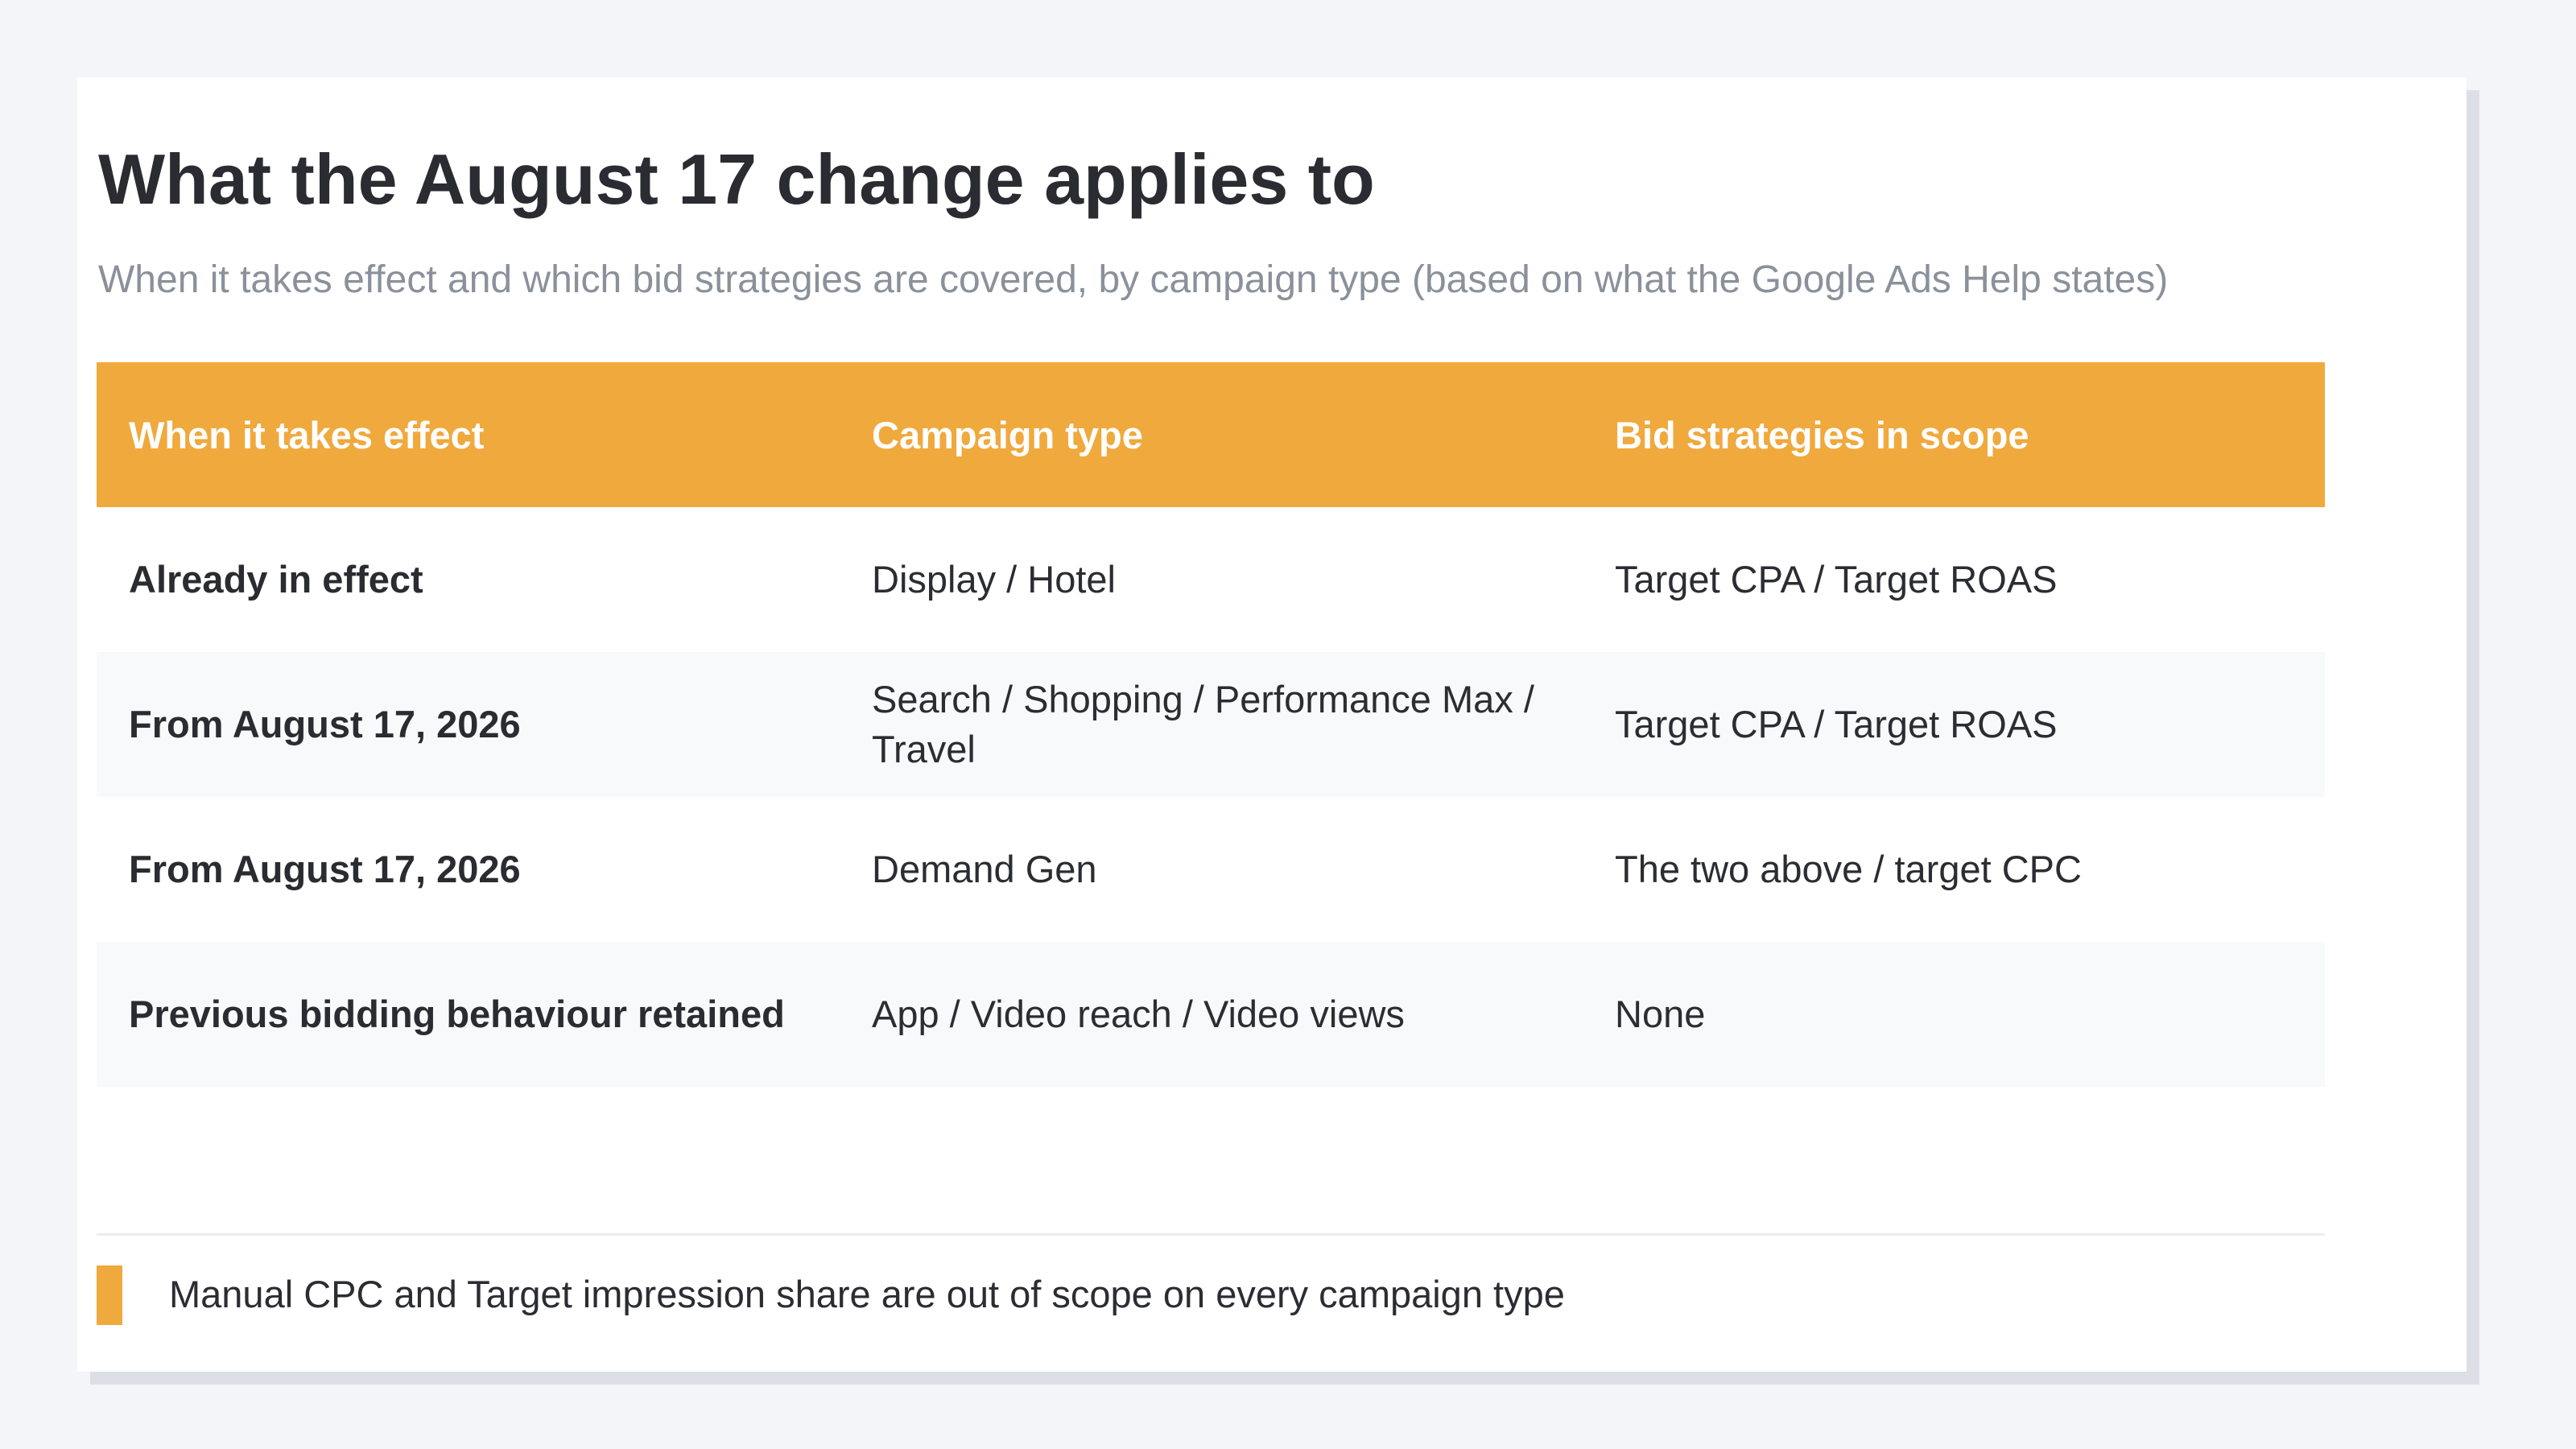 This screenshot has height=1449, width=2576. Describe the element at coordinates (457, 1014) in the screenshot. I see `cell-when: Previous bidding behaviour retained` at that location.